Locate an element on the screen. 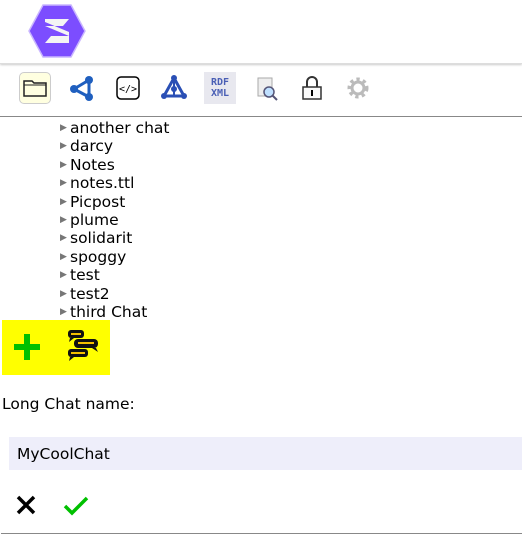 This screenshot has height=546, width=522. tree-item: ▶ plume is located at coordinates (89, 220).